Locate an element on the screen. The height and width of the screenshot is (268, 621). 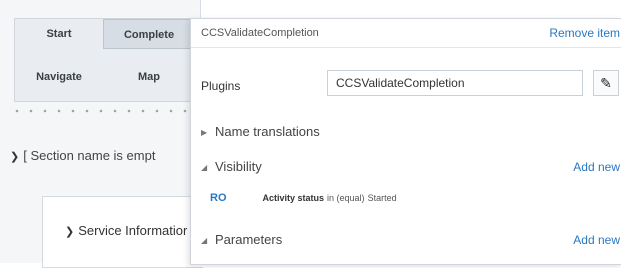
remove-item-link: Remove item is located at coordinates (584, 33).